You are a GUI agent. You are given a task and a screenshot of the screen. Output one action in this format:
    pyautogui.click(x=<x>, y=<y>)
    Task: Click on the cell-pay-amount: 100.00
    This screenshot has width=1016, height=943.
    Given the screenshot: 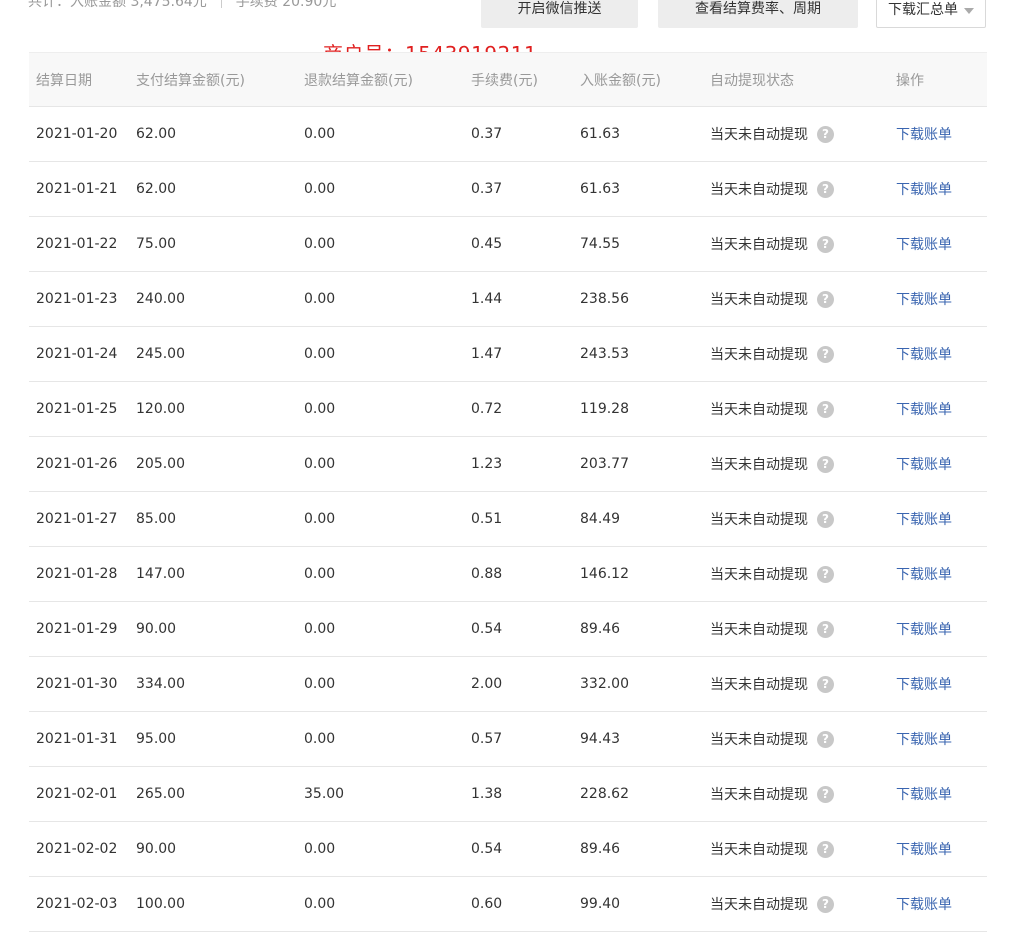 What is the action you would take?
    pyautogui.click(x=160, y=904)
    